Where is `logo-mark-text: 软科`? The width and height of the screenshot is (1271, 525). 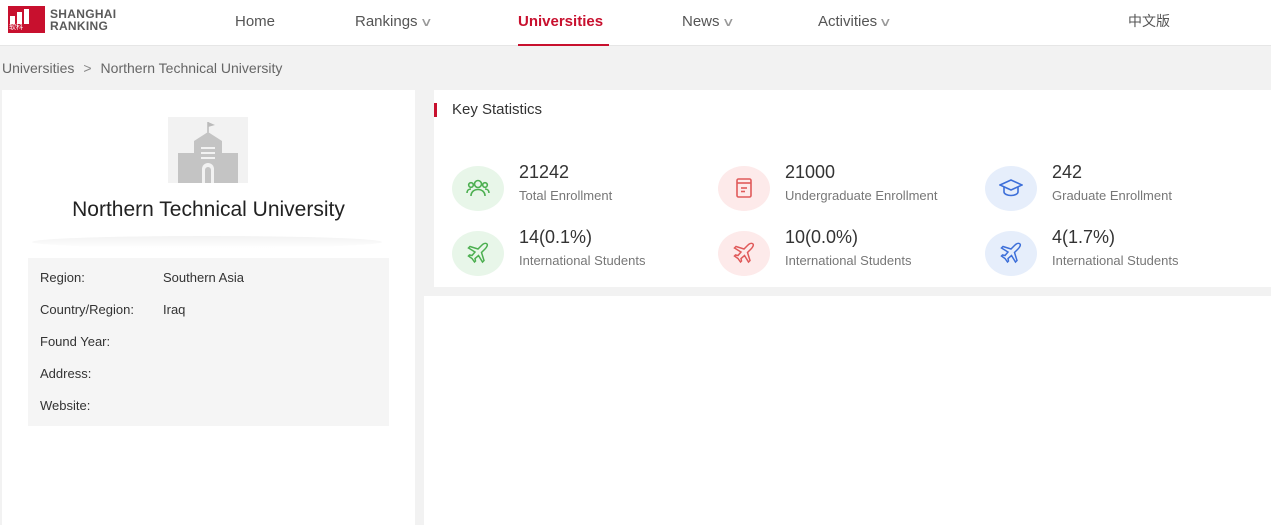 logo-mark-text: 软科 is located at coordinates (16, 27).